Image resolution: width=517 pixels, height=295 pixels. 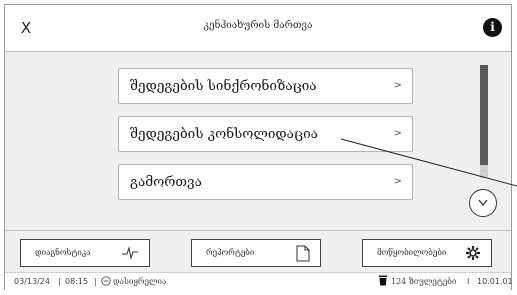 I want to click on menu-item-sync-results: შედეგების სინქრონიზაცია >, so click(x=265, y=86).